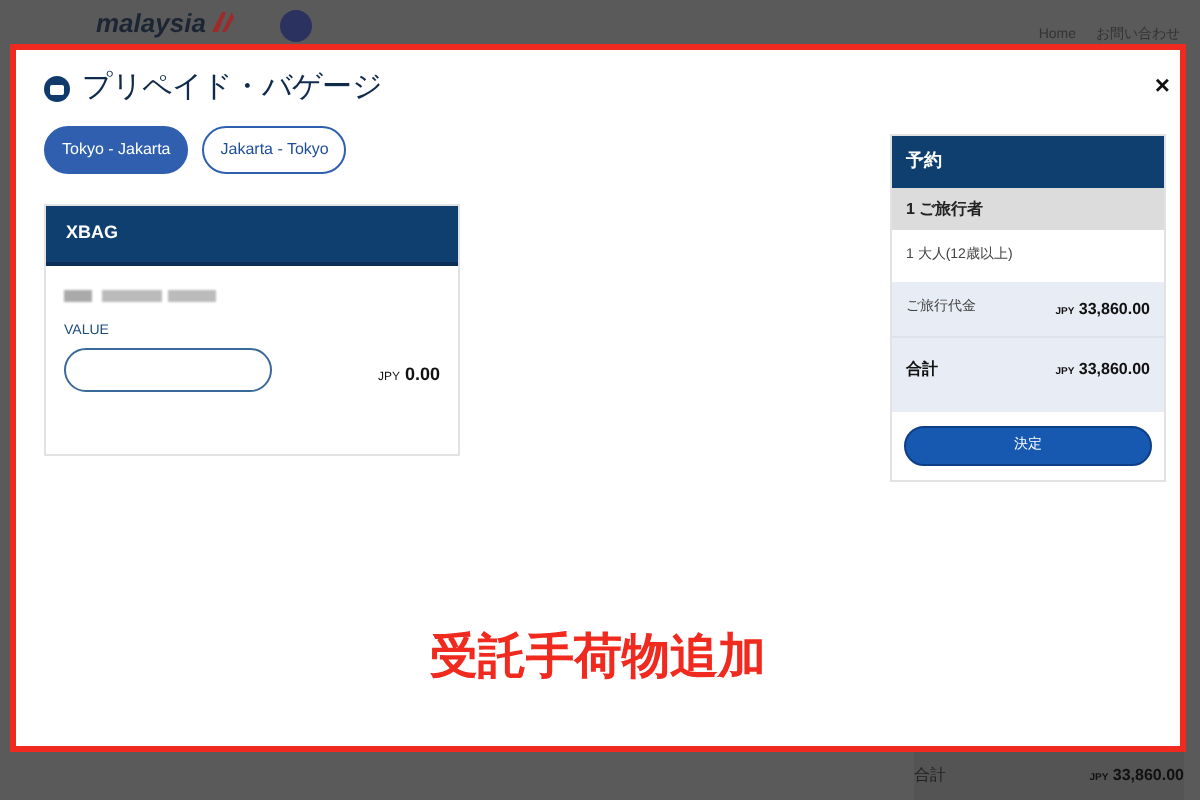  What do you see at coordinates (57, 88) in the screenshot?
I see `luggage-icon` at bounding box center [57, 88].